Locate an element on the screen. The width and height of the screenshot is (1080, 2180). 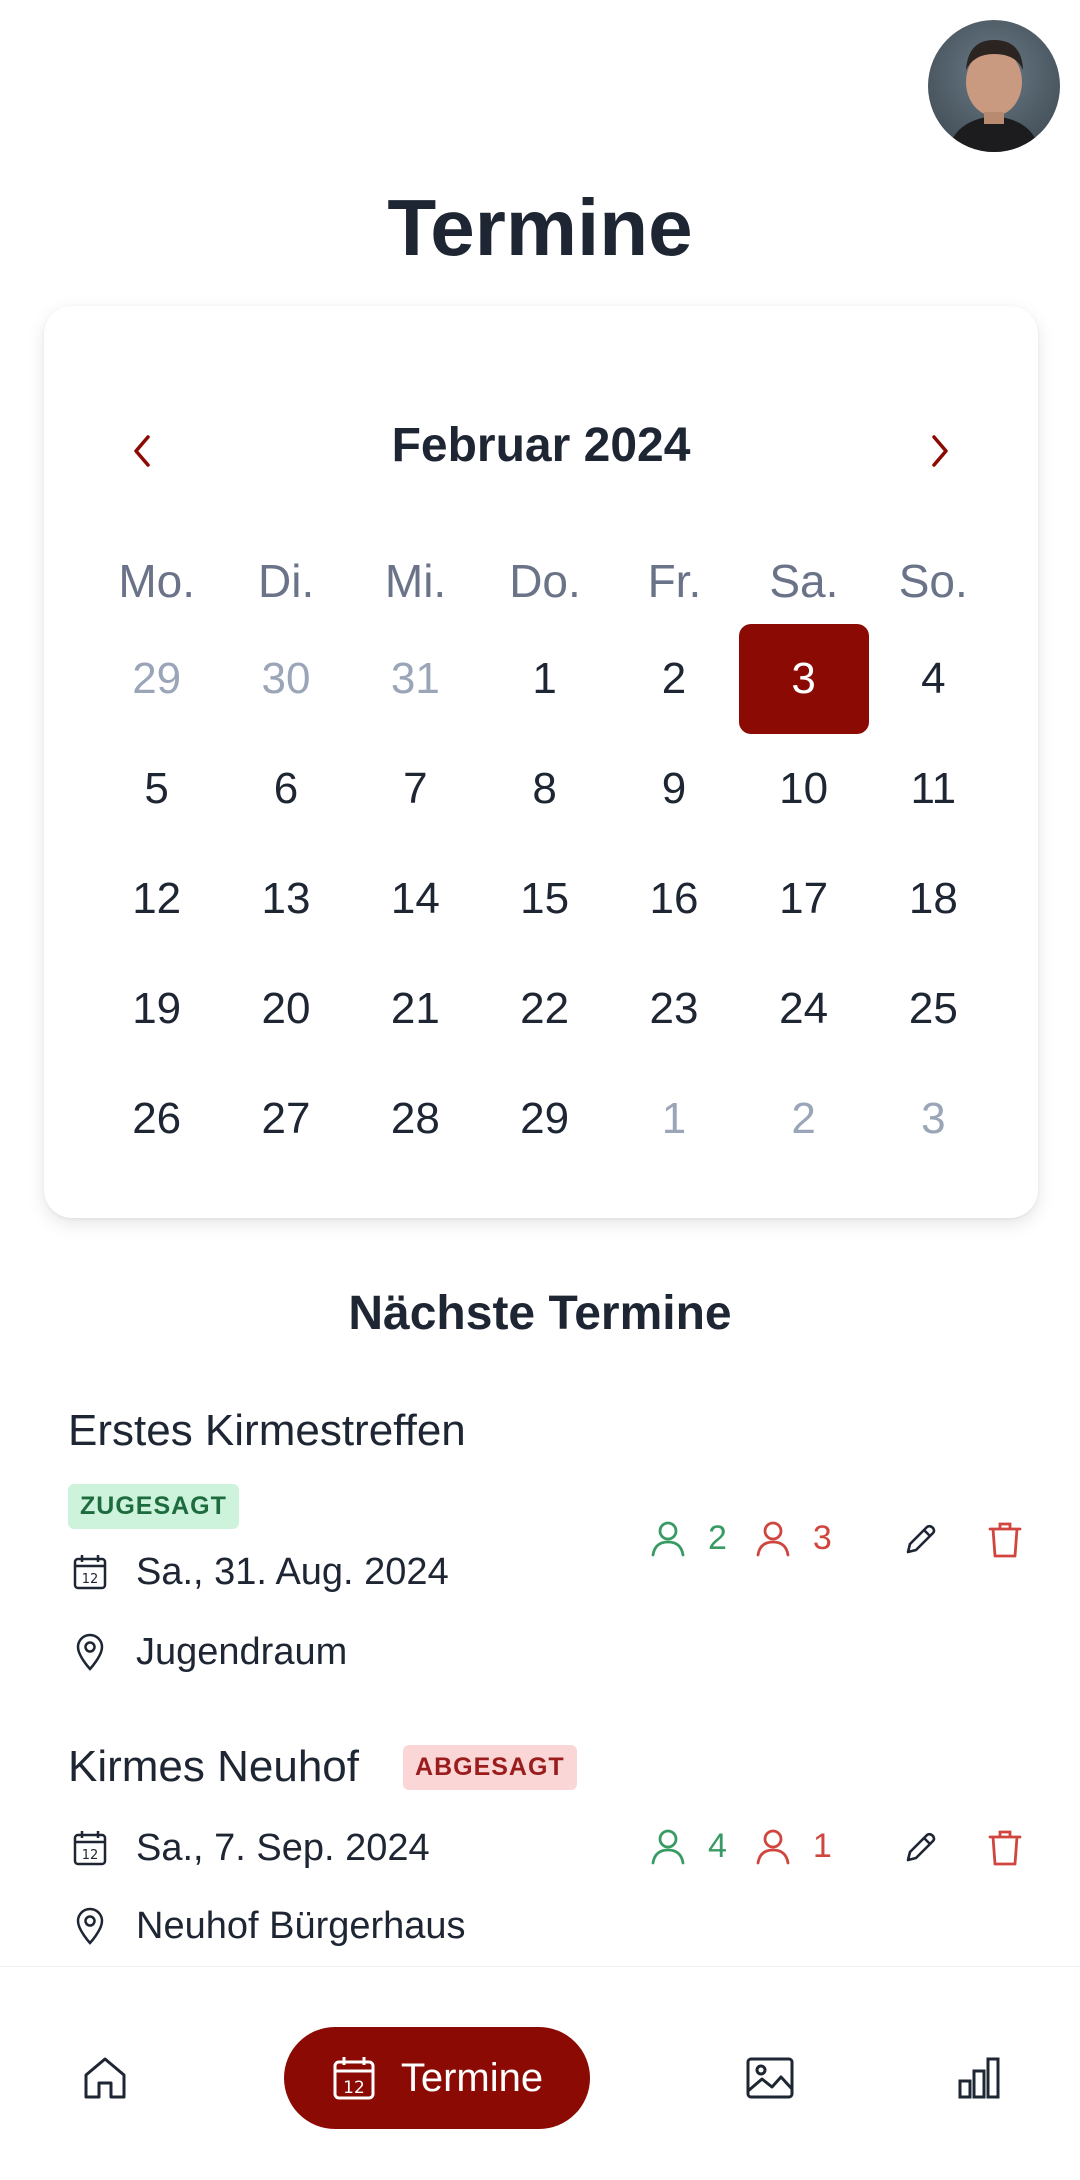
calendar-day-number: 13 is located at coordinates (286, 898).